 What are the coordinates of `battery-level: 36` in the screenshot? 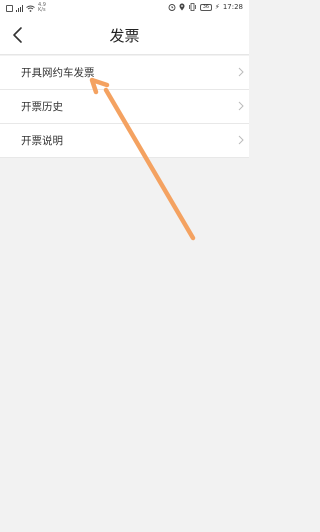 It's located at (206, 6).